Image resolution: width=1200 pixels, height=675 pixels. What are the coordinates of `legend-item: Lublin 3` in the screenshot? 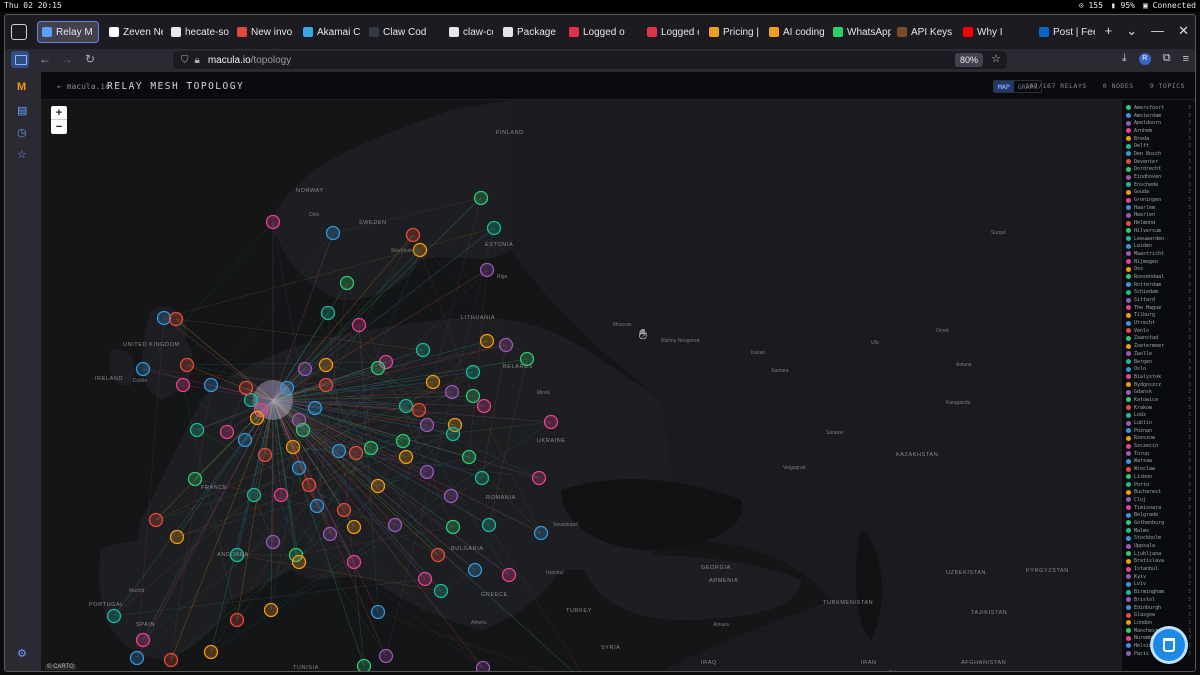 It's located at (1158, 423).